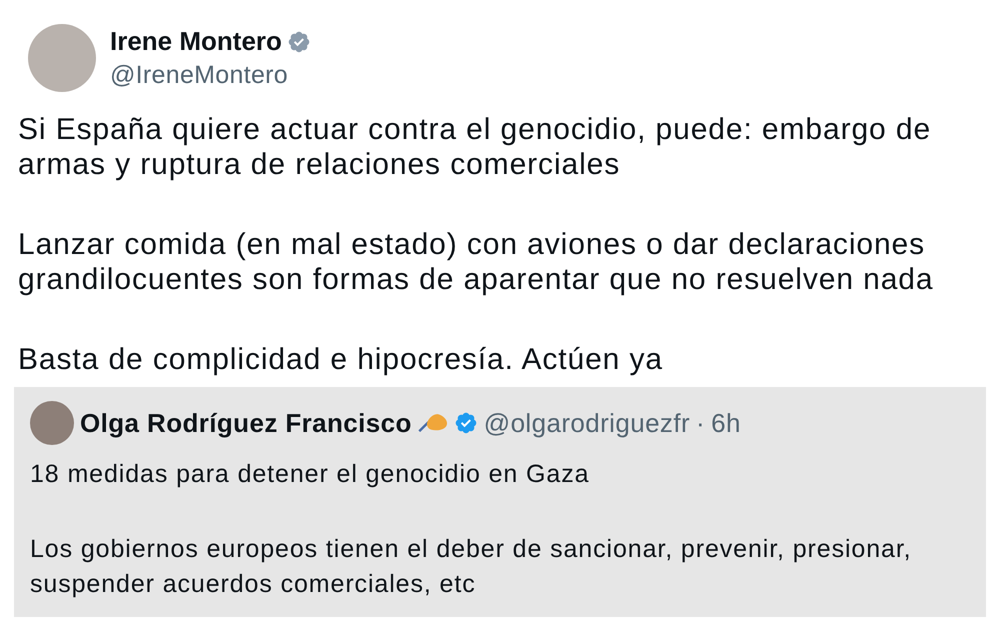  What do you see at coordinates (587, 423) in the screenshot?
I see `author-handle: @olgarodriguezfr` at bounding box center [587, 423].